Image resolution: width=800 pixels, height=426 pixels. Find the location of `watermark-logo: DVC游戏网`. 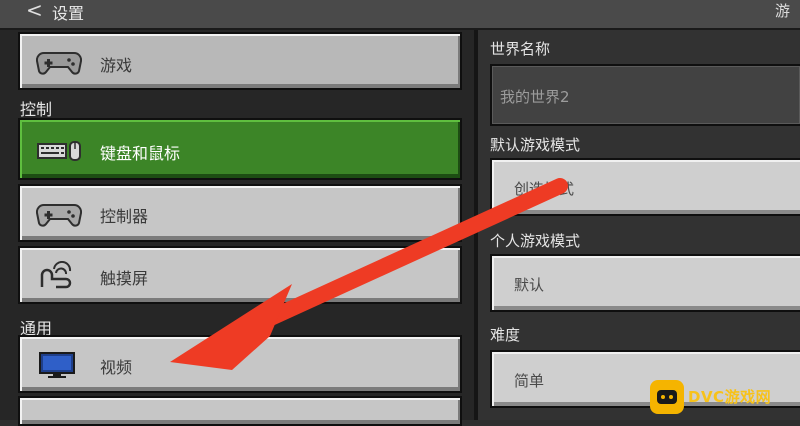

watermark-logo: DVC游戏网 is located at coordinates (725, 398).